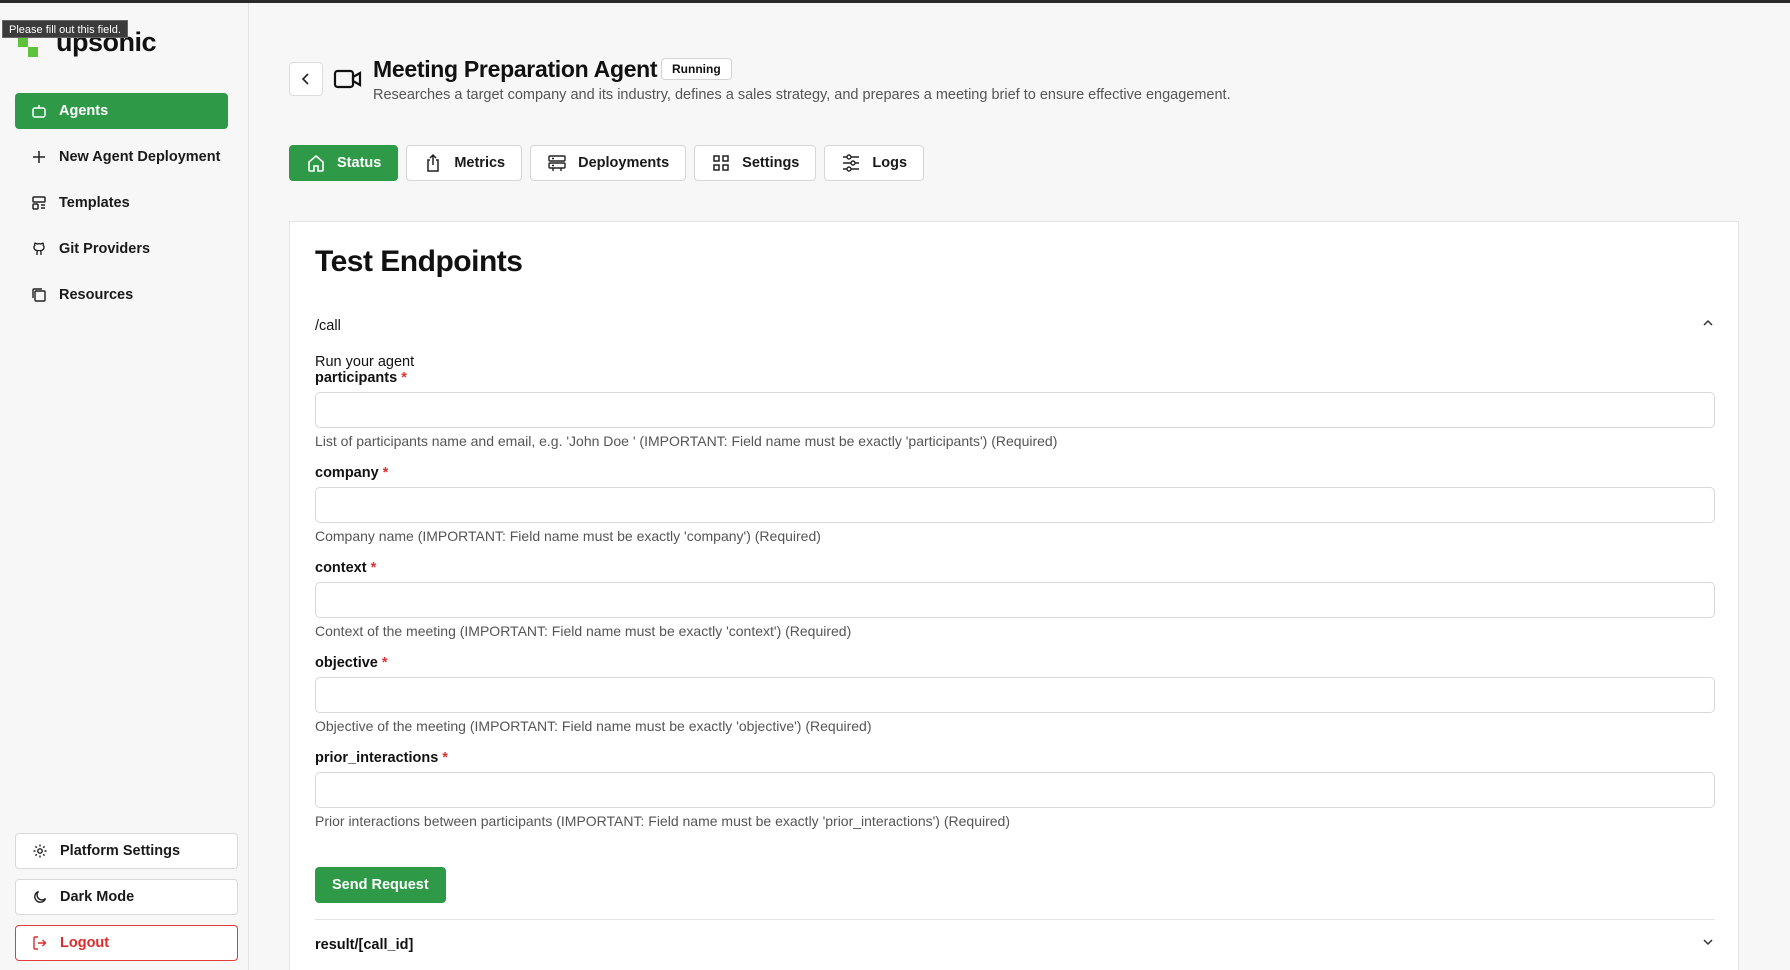  I want to click on back-button, so click(306, 79).